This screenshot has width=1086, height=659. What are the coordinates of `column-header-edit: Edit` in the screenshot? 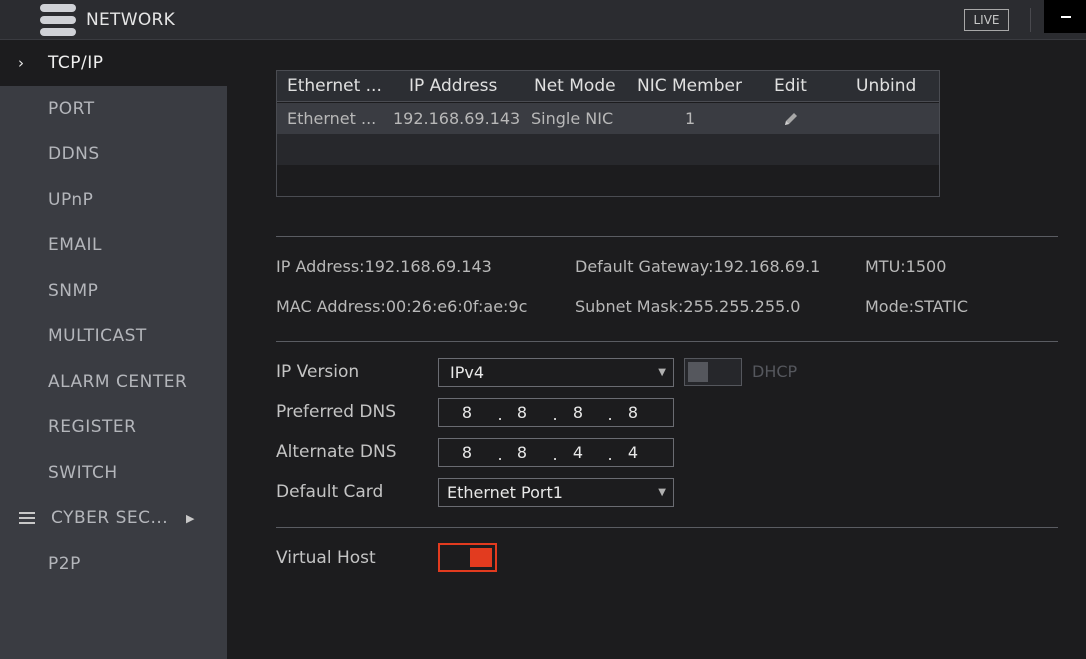 It's located at (790, 86).